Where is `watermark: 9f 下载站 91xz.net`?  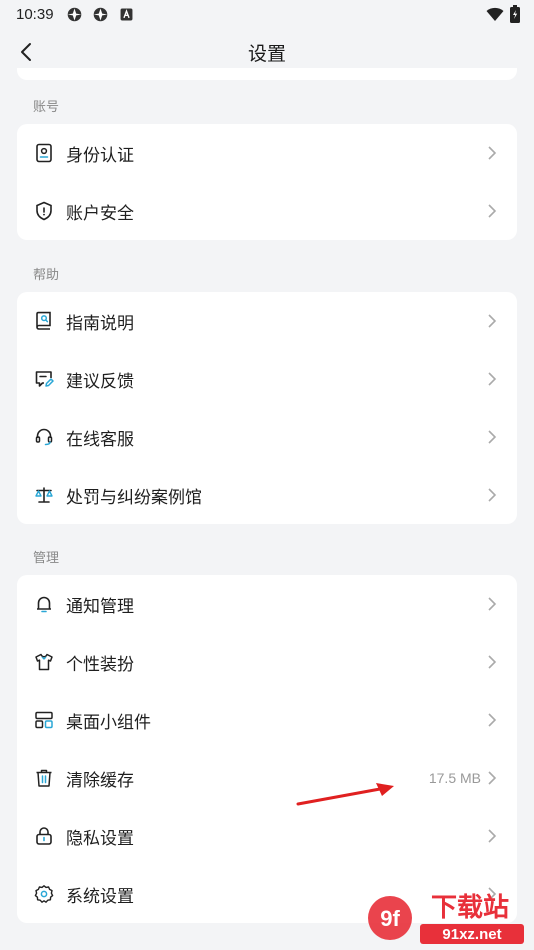
watermark: 9f 下载站 91xz.net is located at coordinates (445, 918).